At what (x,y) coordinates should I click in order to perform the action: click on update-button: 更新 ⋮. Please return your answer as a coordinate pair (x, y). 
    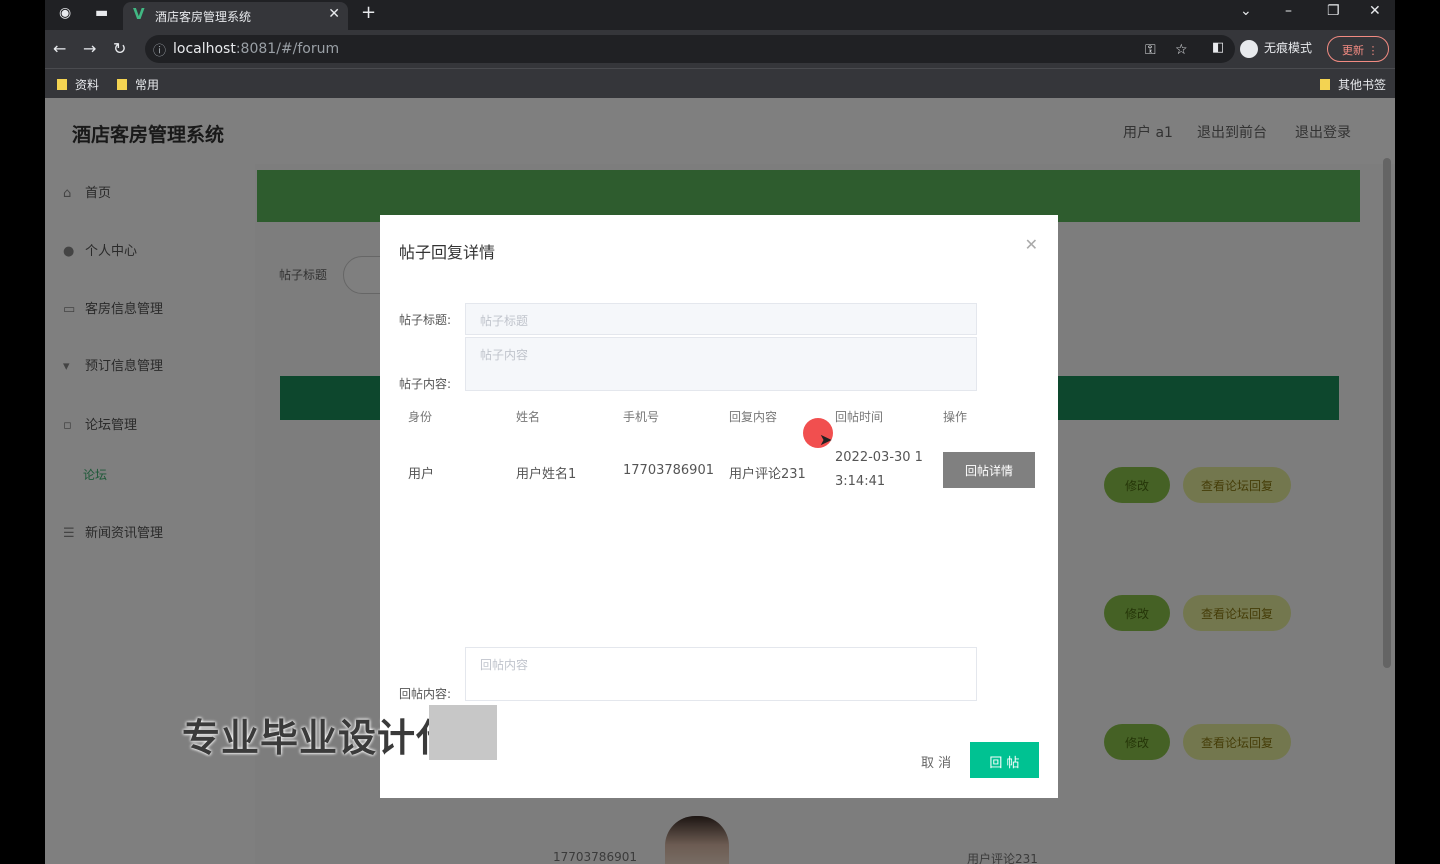
    Looking at the image, I should click on (1358, 49).